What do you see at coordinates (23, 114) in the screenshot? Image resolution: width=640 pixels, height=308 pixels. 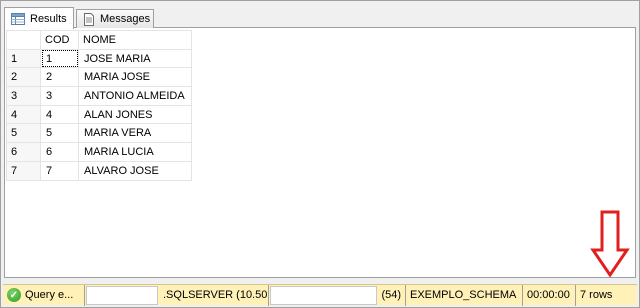 I see `row-number: 4` at bounding box center [23, 114].